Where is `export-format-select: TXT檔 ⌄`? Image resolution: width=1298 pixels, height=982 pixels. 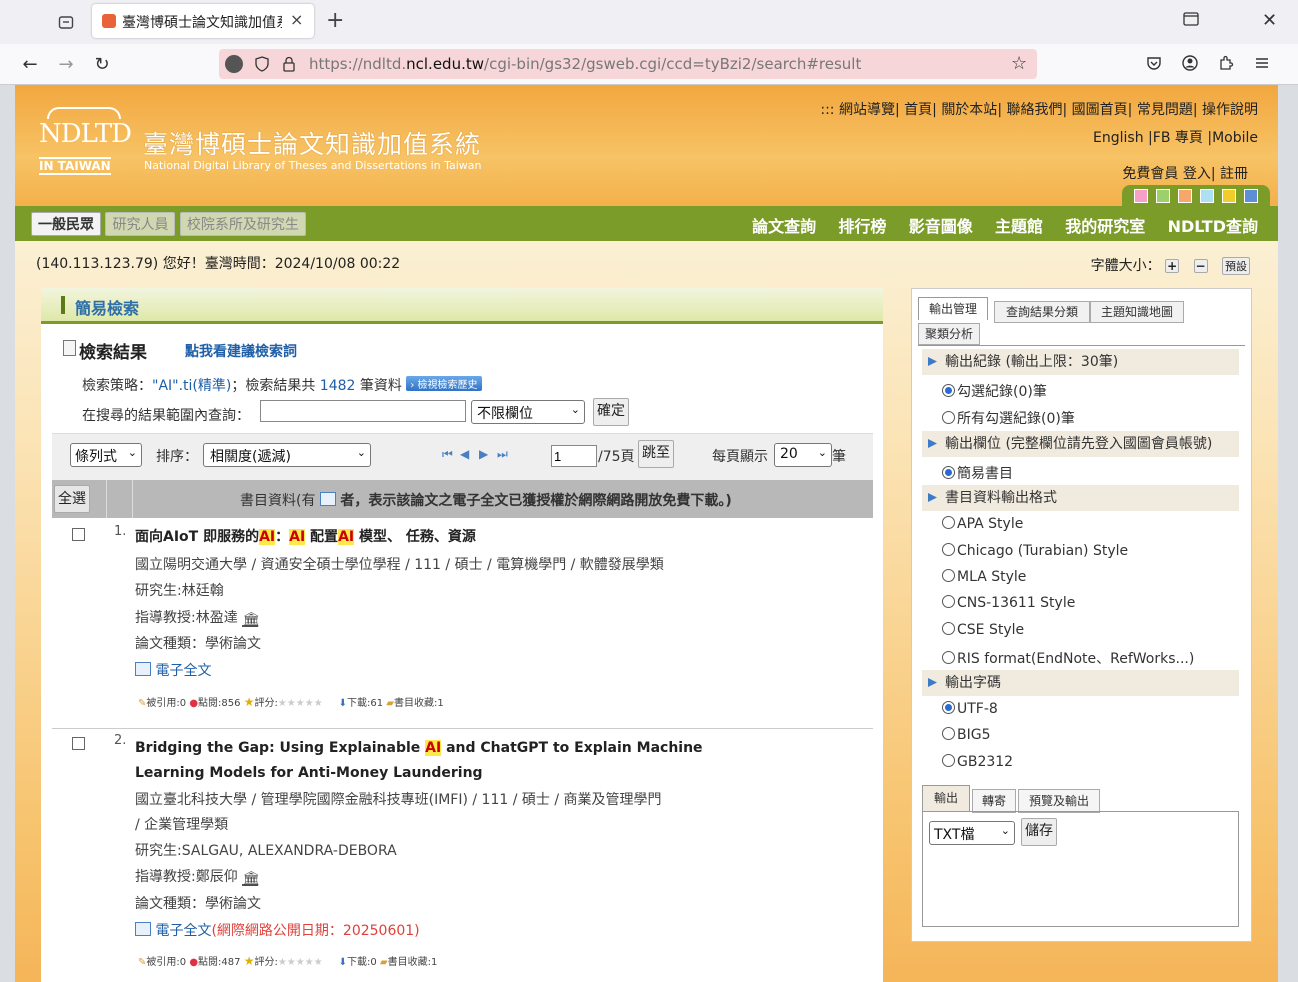 export-format-select: TXT檔 ⌄ is located at coordinates (972, 833).